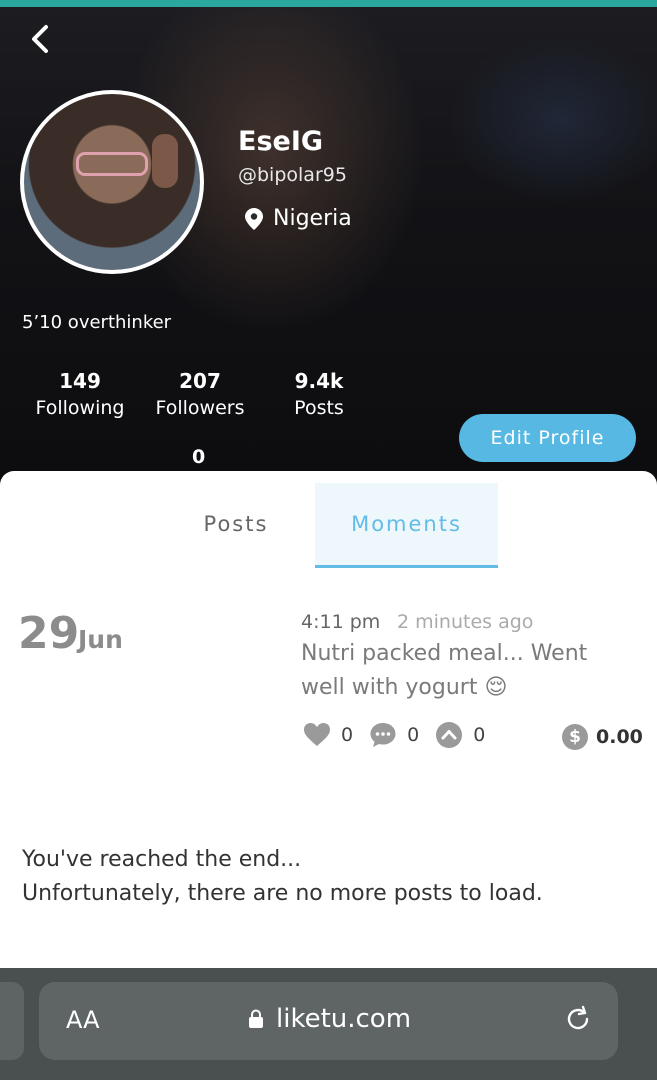 The width and height of the screenshot is (657, 1080). I want to click on avatar, so click(112, 182).